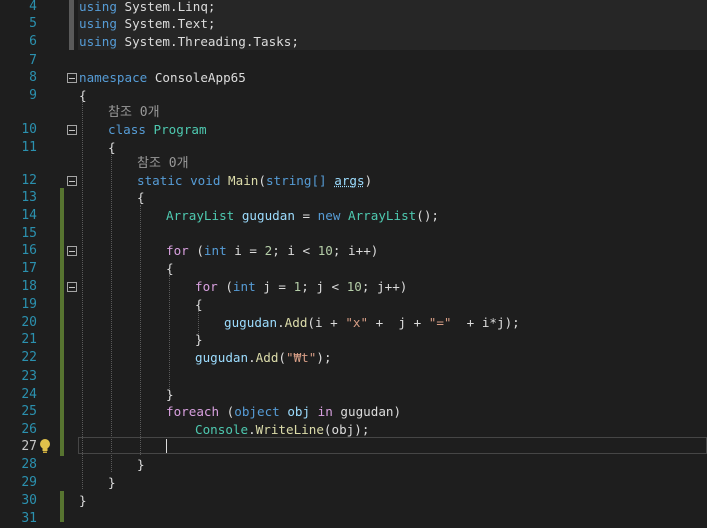  Describe the element at coordinates (353, 130) in the screenshot. I see `code-line: 10 class Program` at that location.